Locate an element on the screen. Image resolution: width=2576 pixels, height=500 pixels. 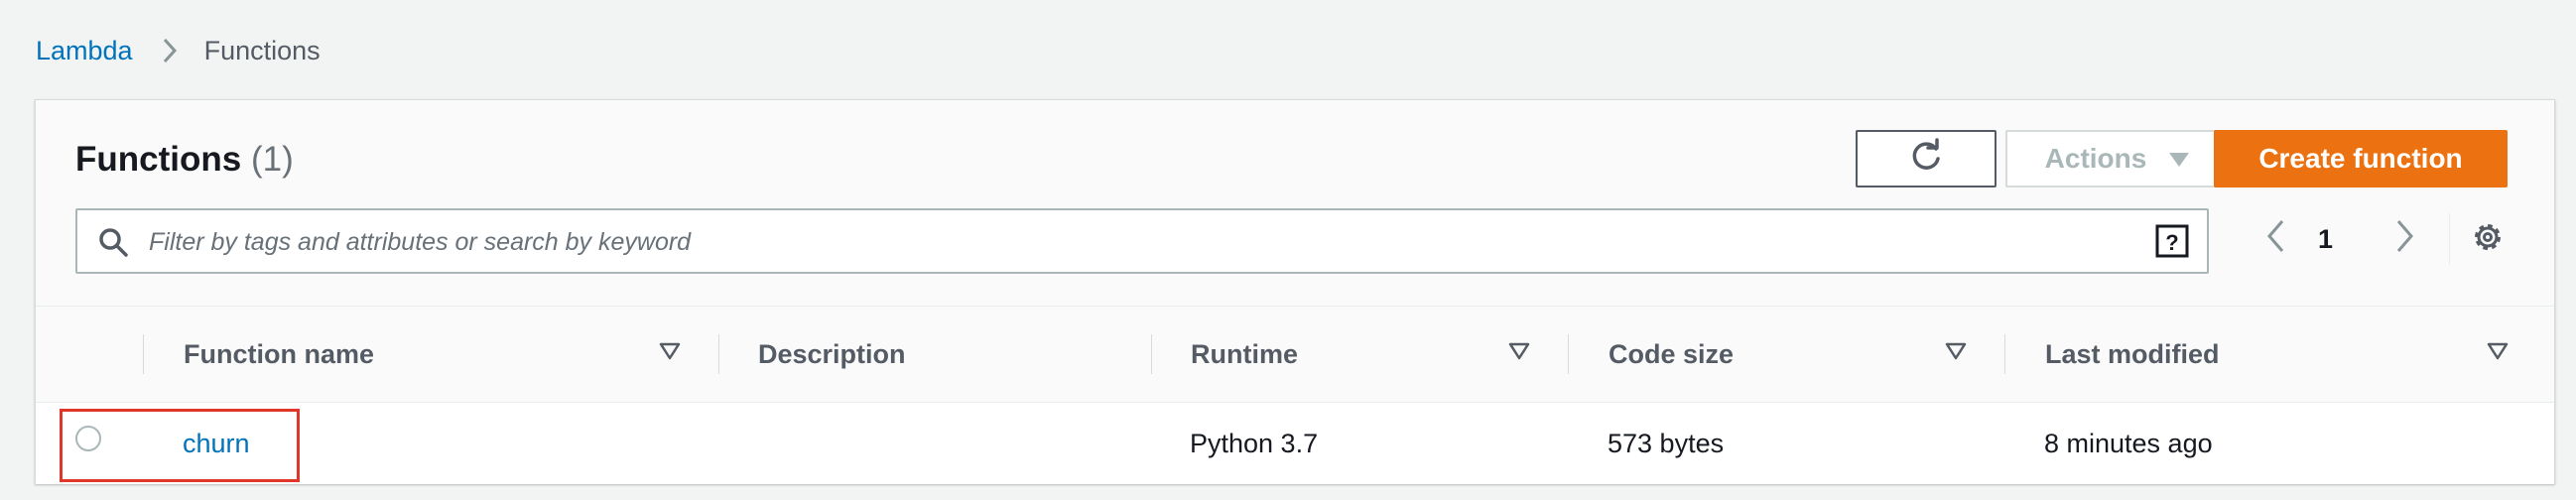
create-function-button: Create function is located at coordinates (2361, 159).